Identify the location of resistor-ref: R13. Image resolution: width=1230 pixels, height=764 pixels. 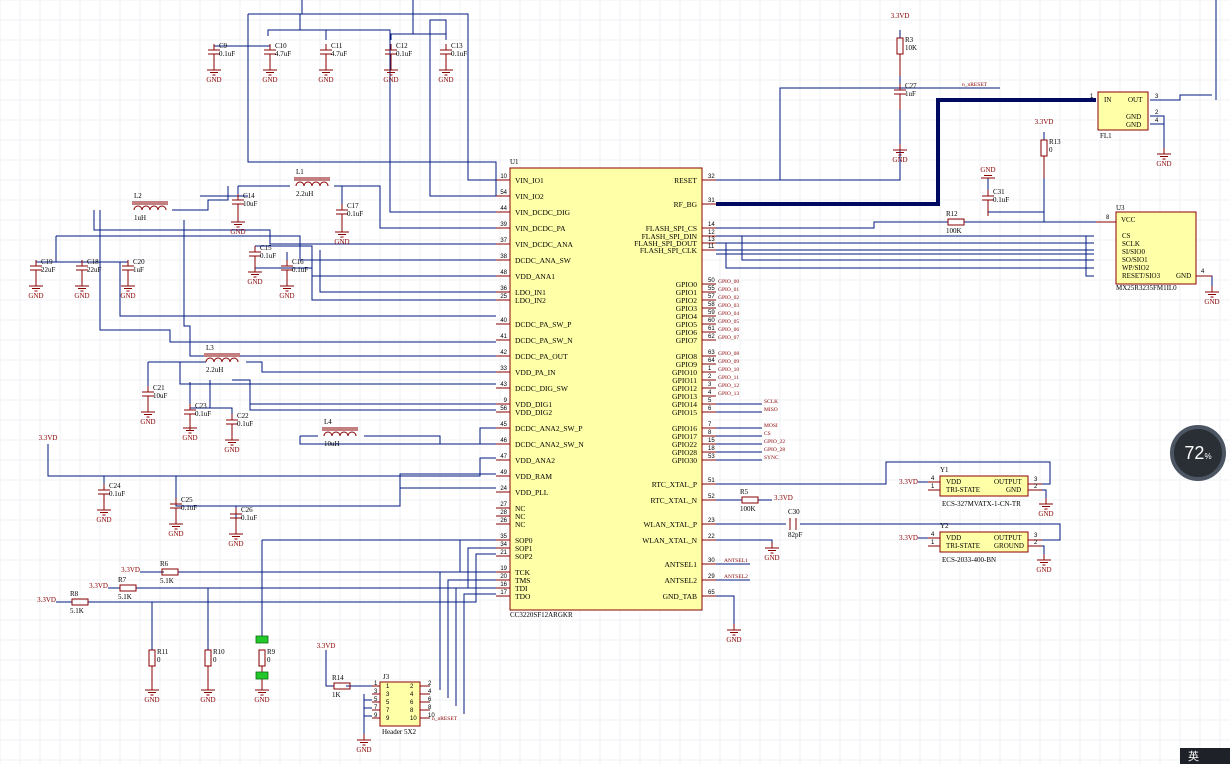
(1055, 142).